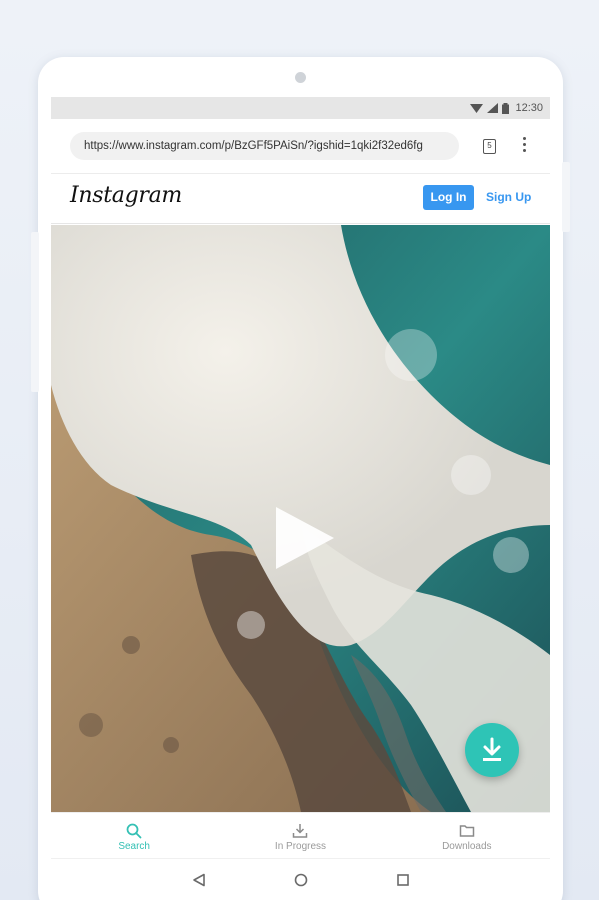 The width and height of the screenshot is (599, 900). I want to click on download-icon, so click(492, 749).